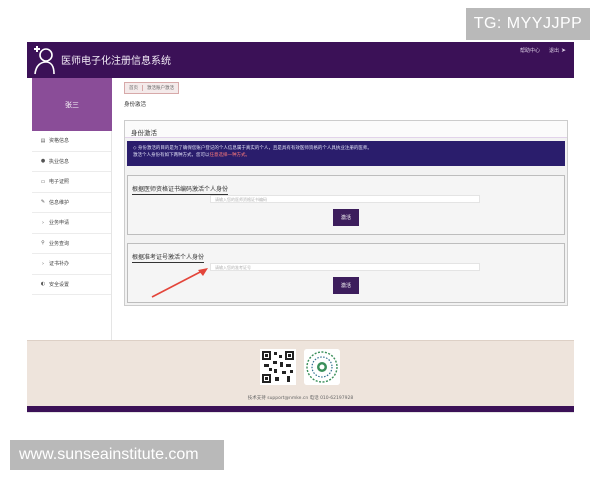 This screenshot has height=480, width=600. Describe the element at coordinates (59, 141) in the screenshot. I see `sidebar-item-label: 资格信息` at that location.